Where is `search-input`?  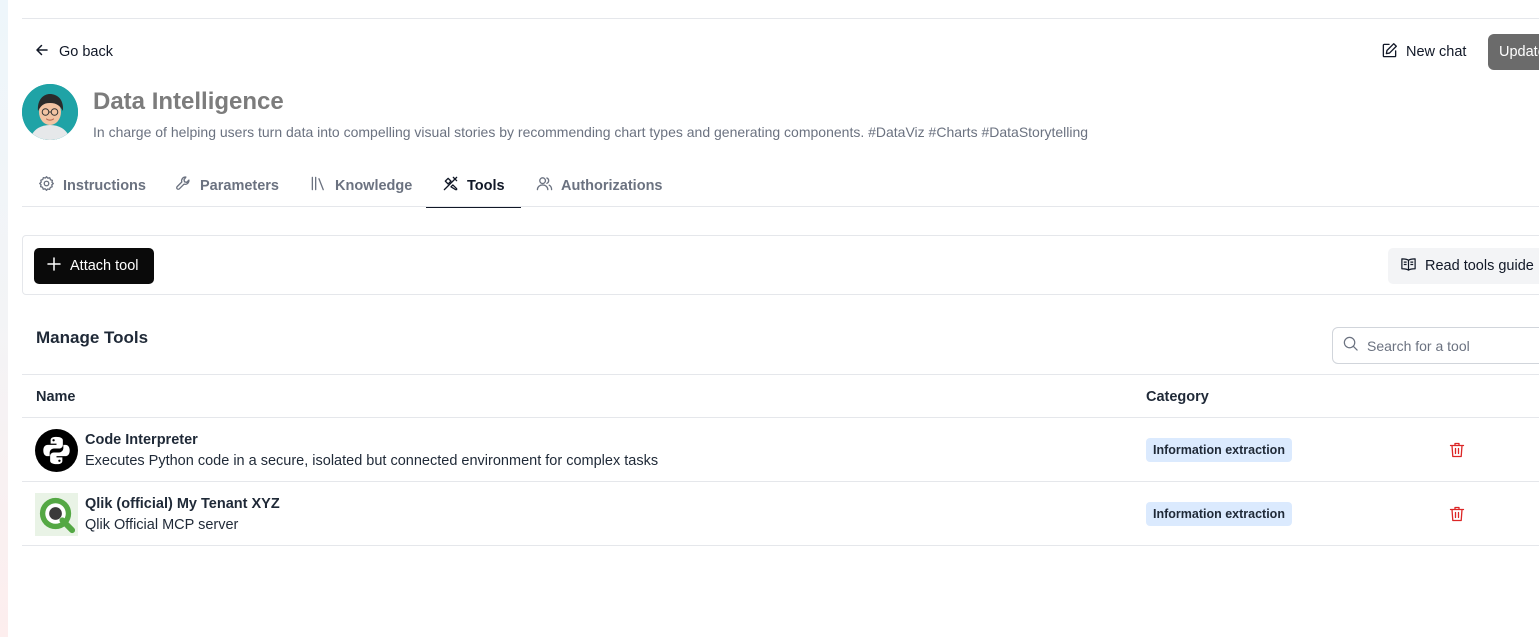
search-input is located at coordinates (1453, 345).